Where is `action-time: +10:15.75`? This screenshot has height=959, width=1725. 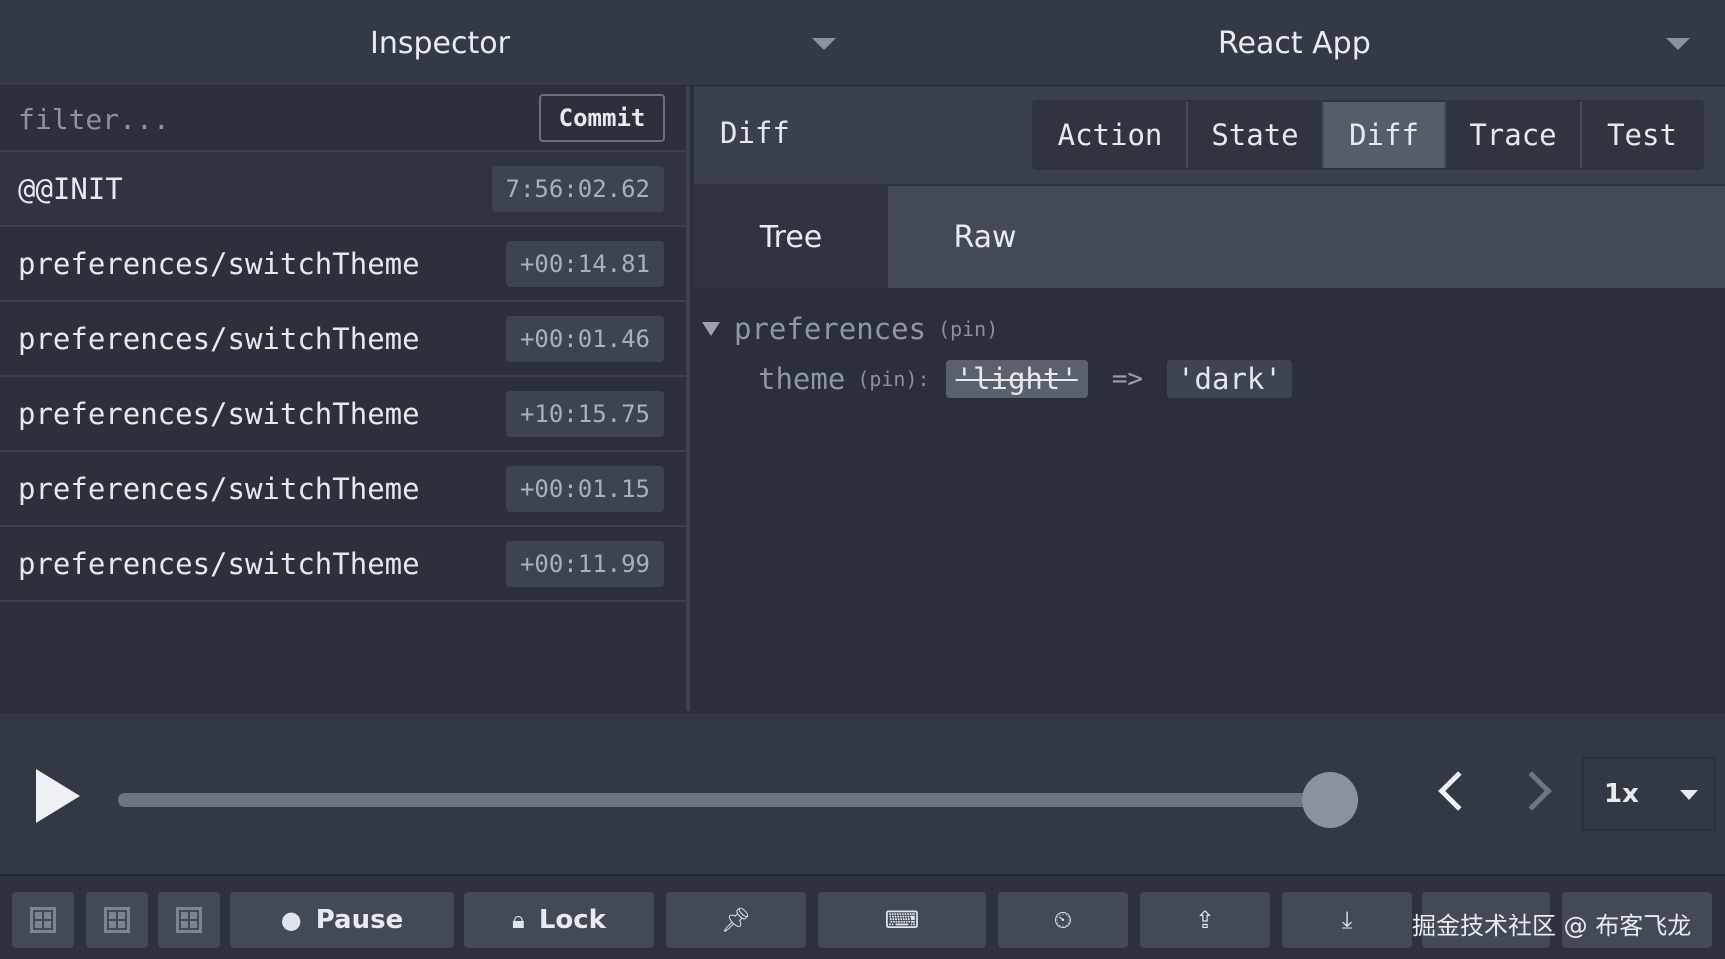 action-time: +10:15.75 is located at coordinates (584, 413).